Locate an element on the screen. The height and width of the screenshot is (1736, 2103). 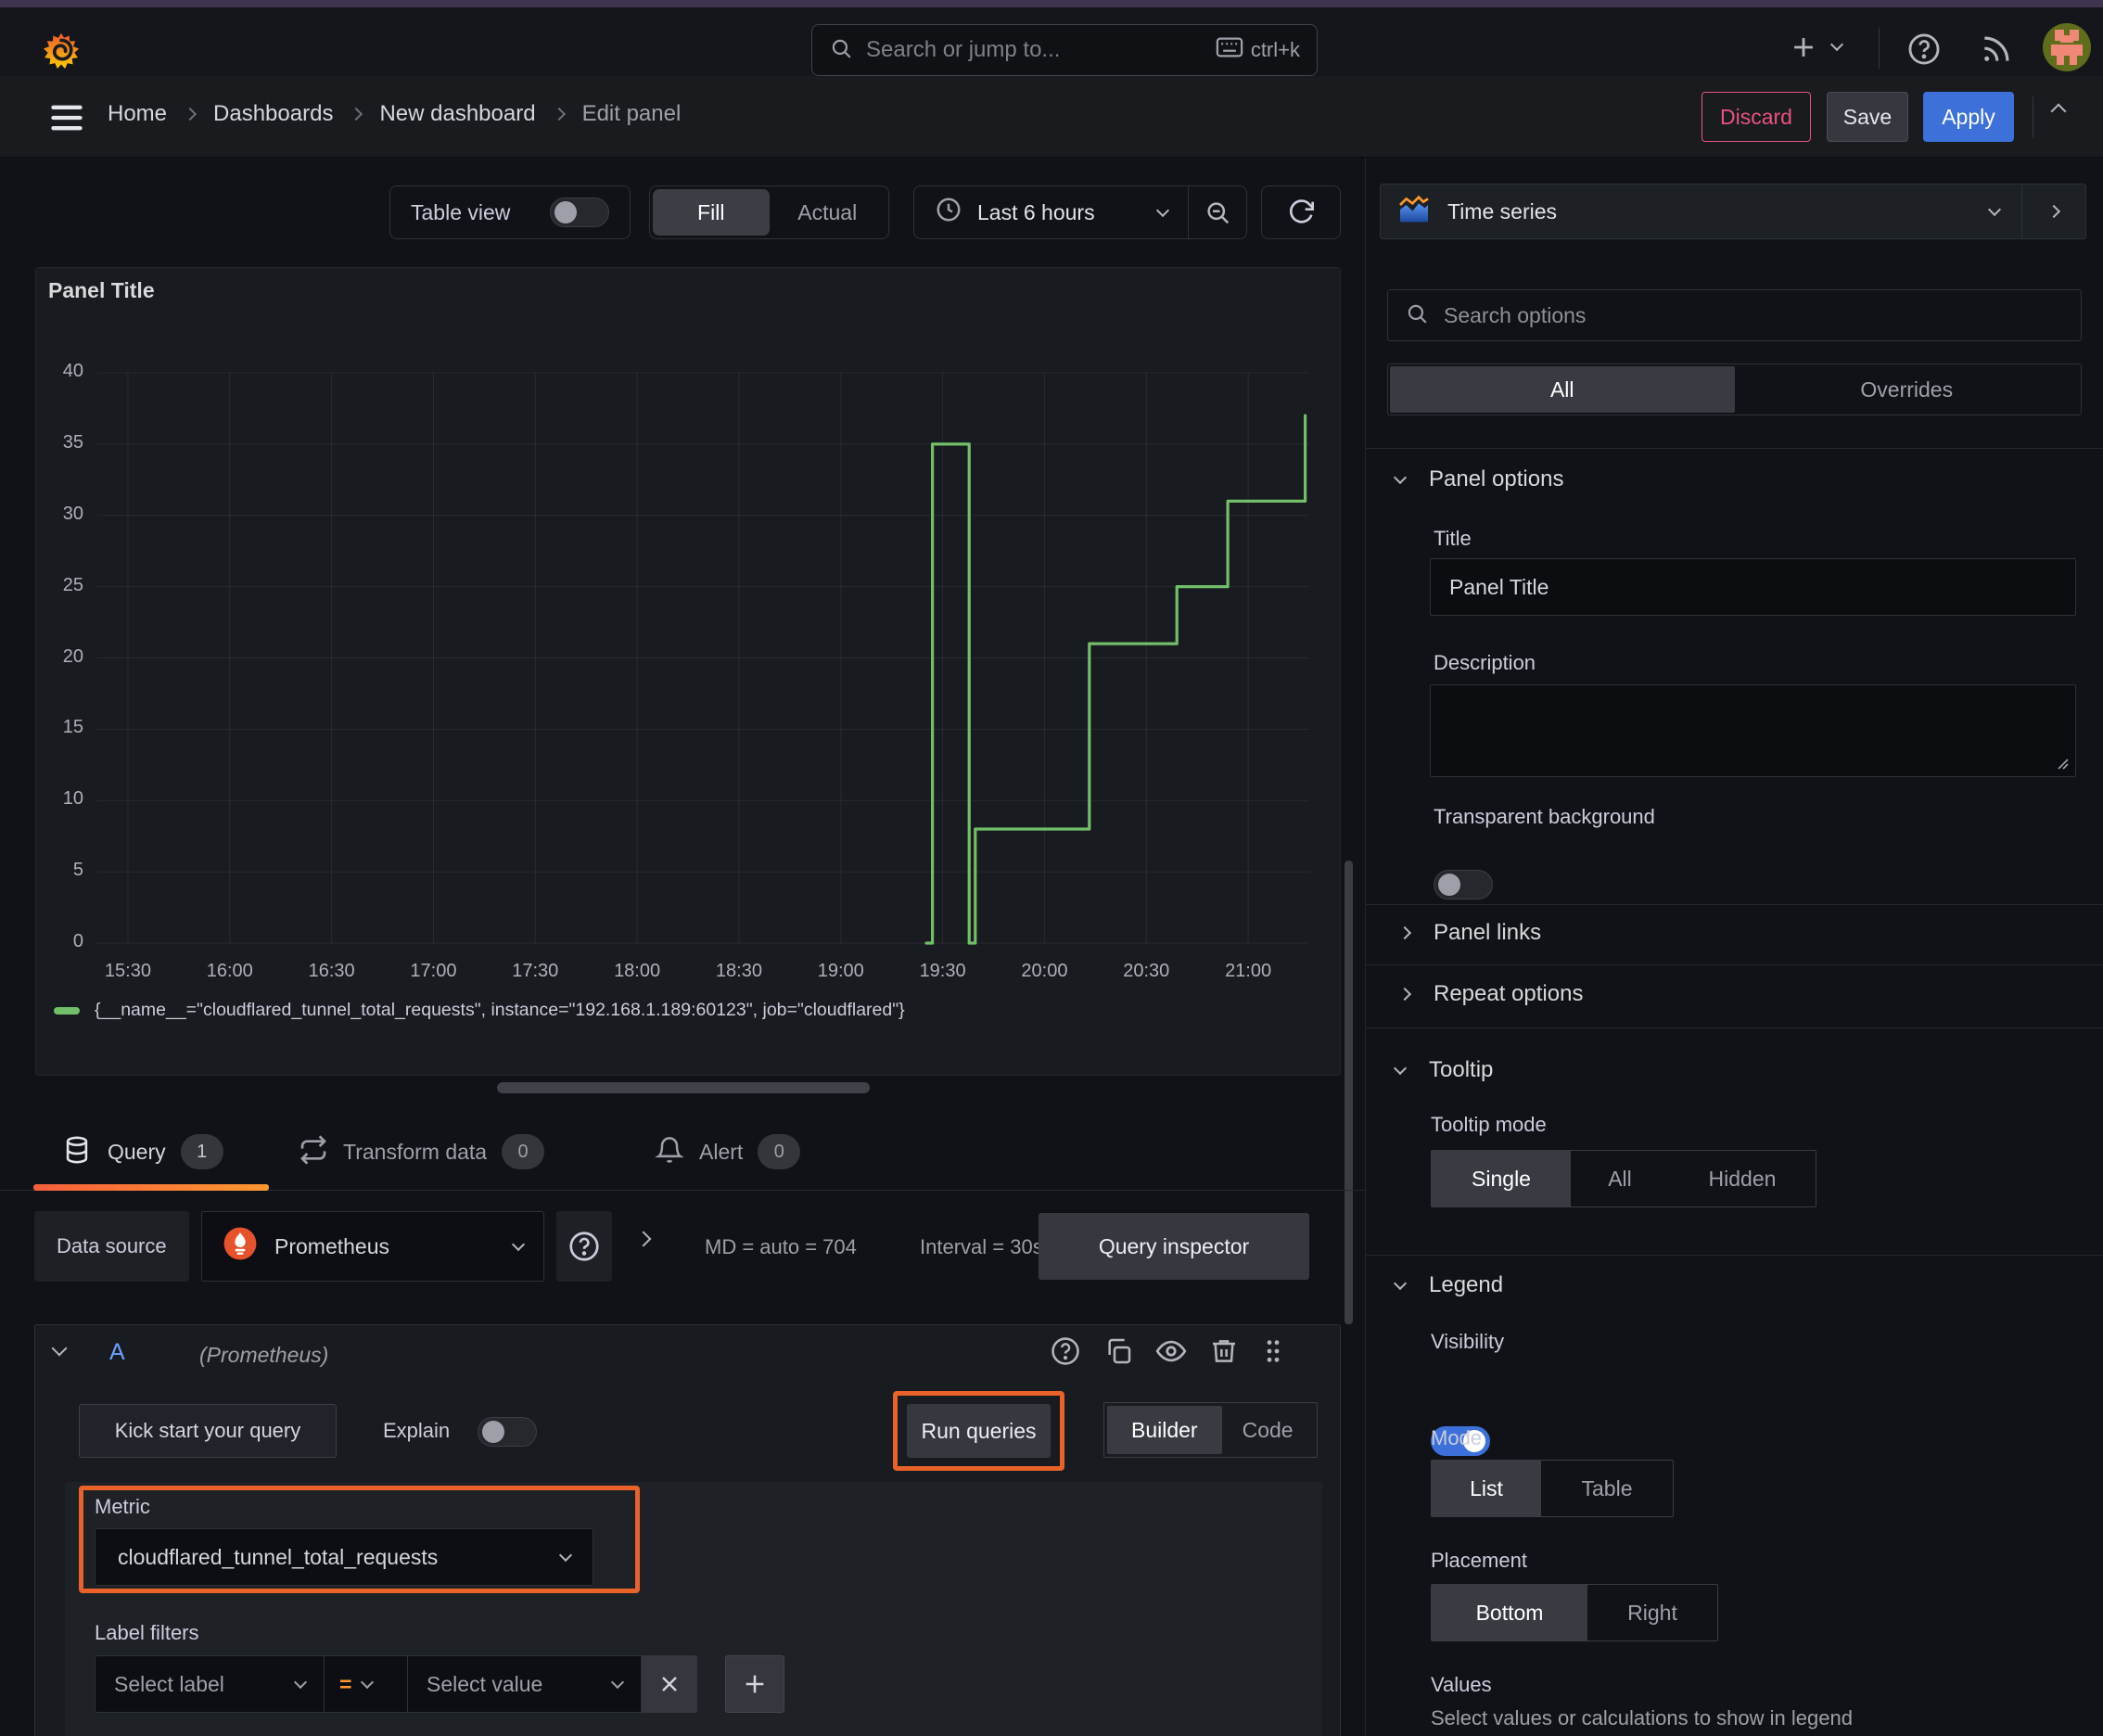
x-tick-label: 18:30 is located at coordinates (738, 971).